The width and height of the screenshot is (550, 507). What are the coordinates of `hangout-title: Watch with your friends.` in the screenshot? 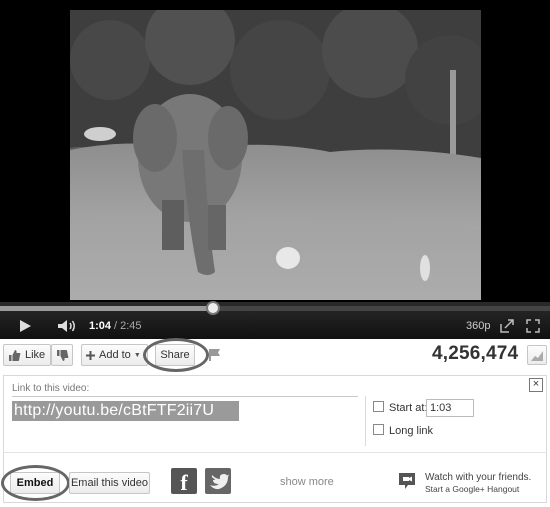 It's located at (478, 477).